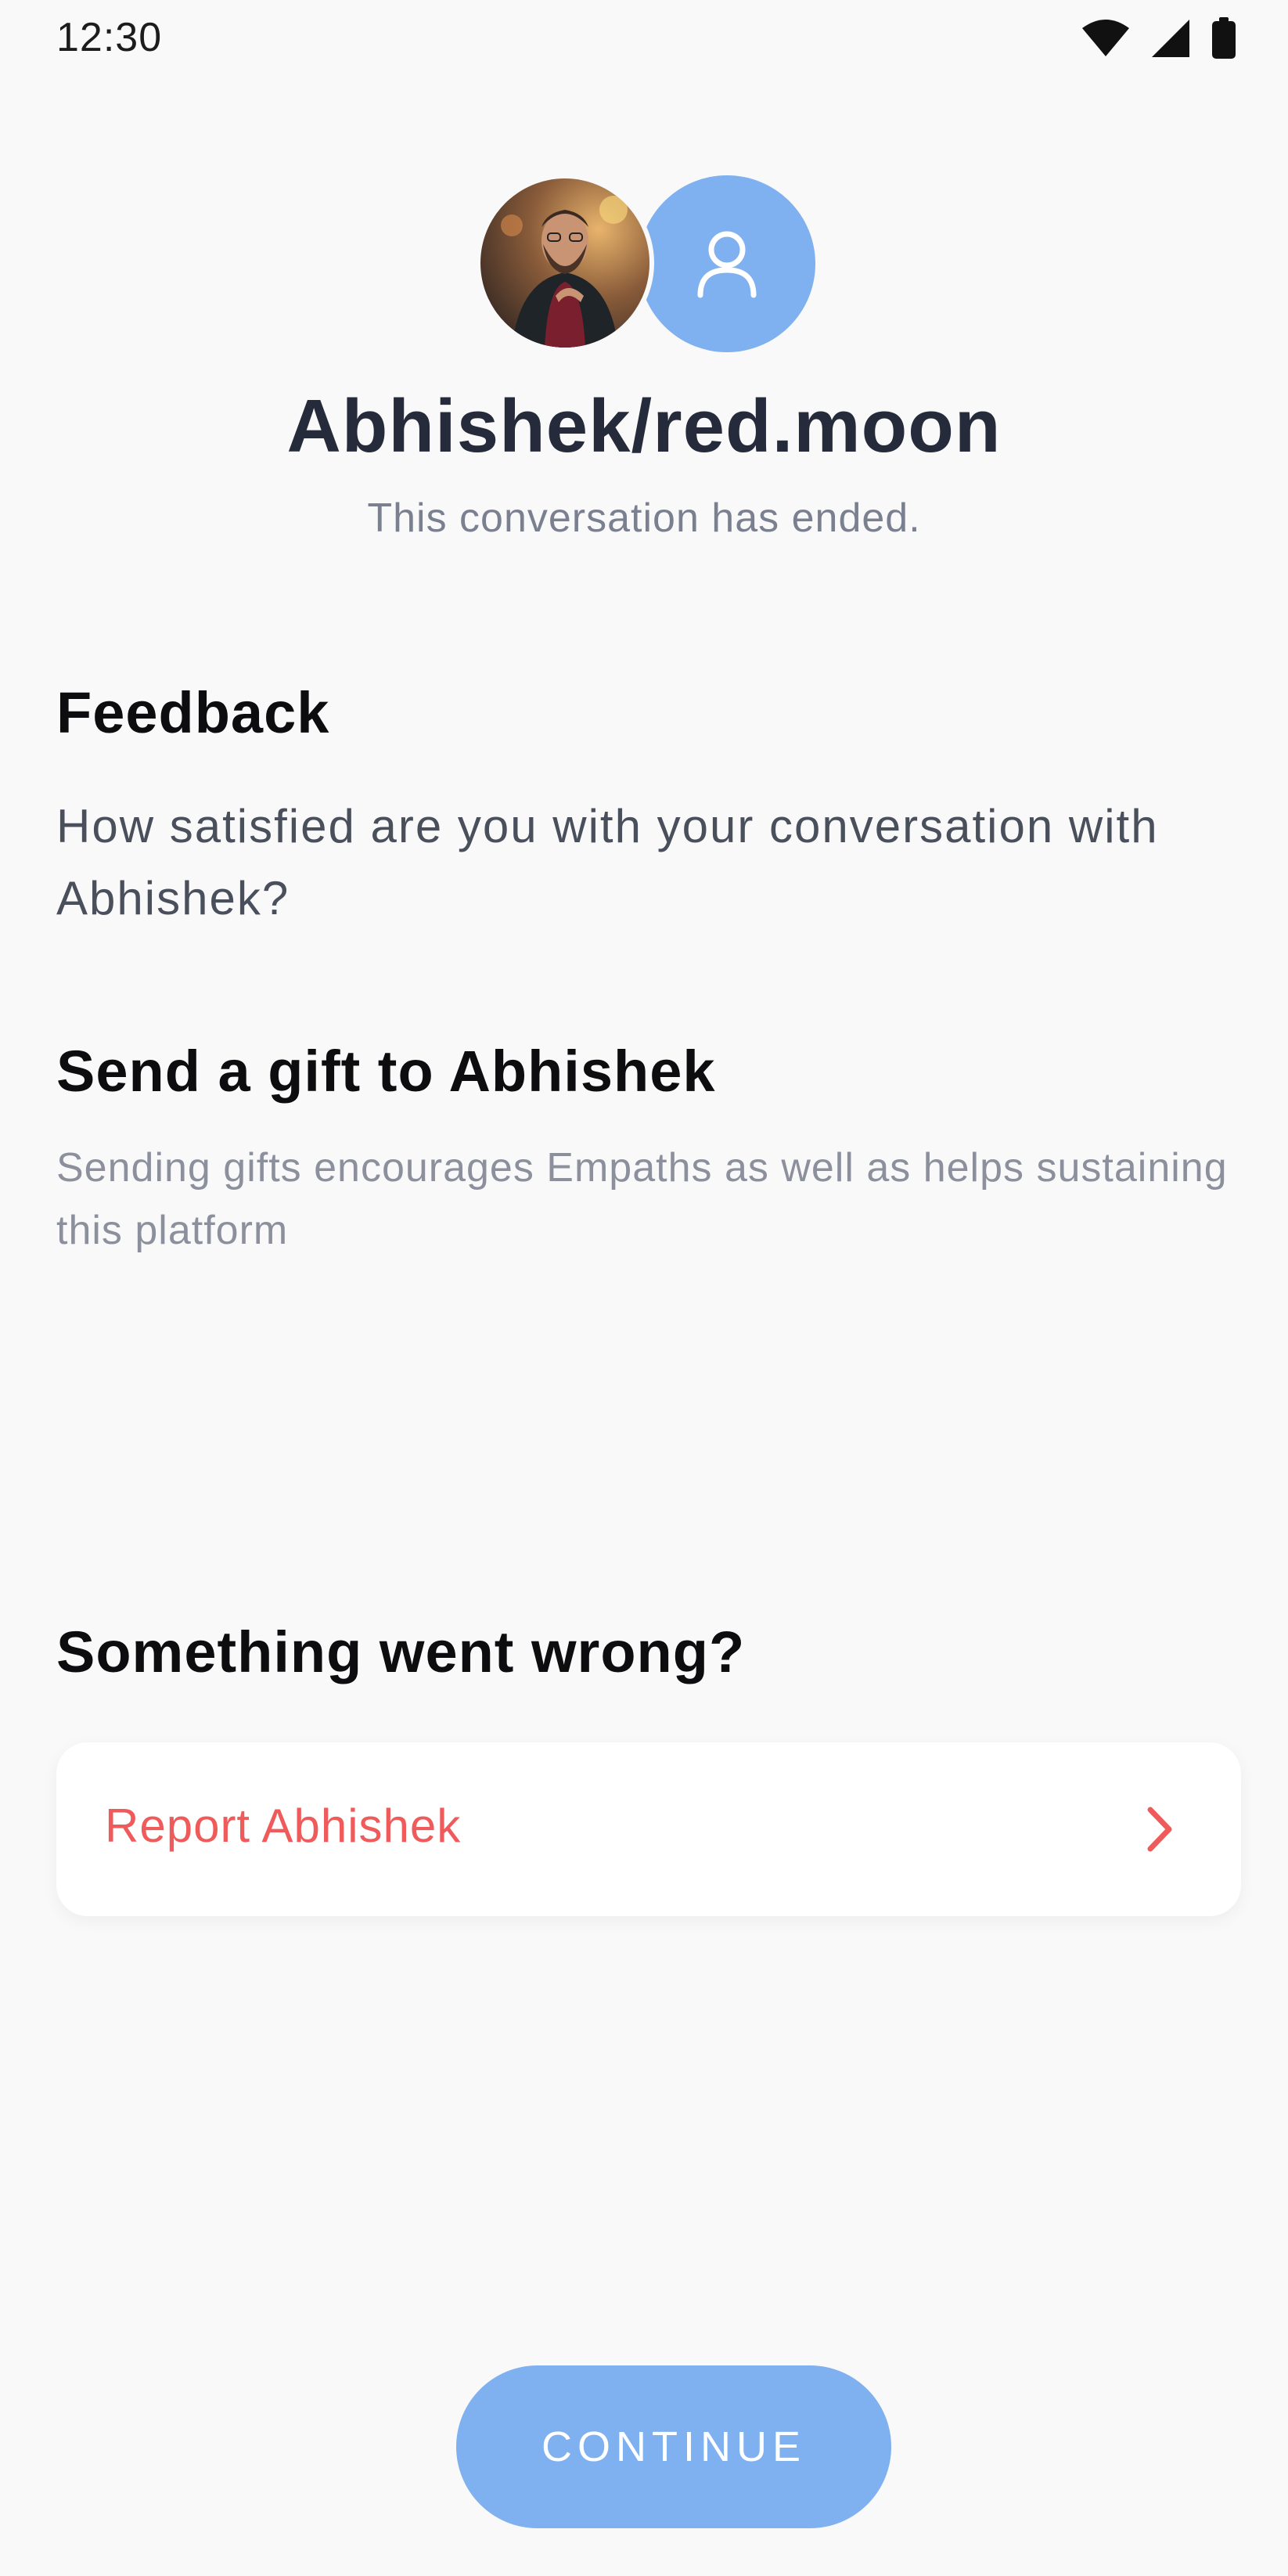 Image resolution: width=1288 pixels, height=2576 pixels. Describe the element at coordinates (283, 1826) in the screenshot. I see `report-label: Report Abhishek` at that location.